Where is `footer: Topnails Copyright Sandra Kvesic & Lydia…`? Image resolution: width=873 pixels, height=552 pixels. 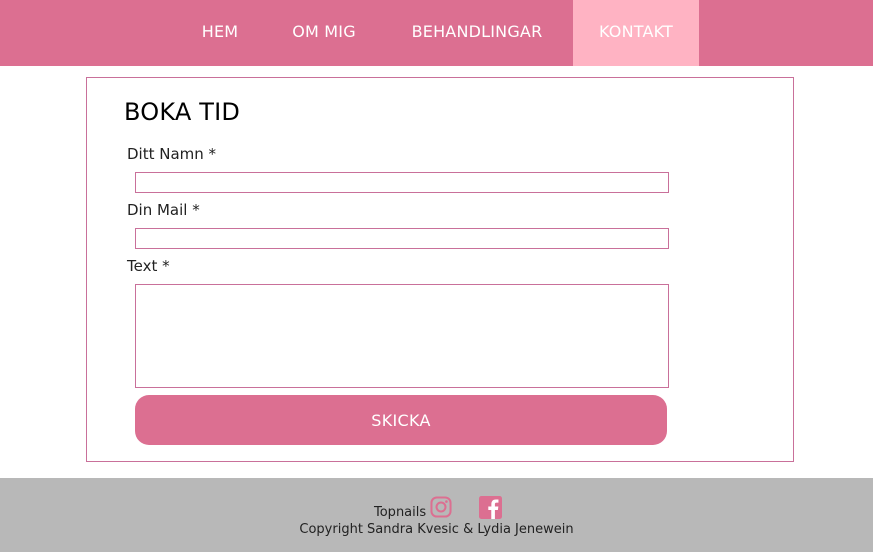 footer: Topnails Copyright Sandra Kvesic & Lydia… is located at coordinates (436, 515).